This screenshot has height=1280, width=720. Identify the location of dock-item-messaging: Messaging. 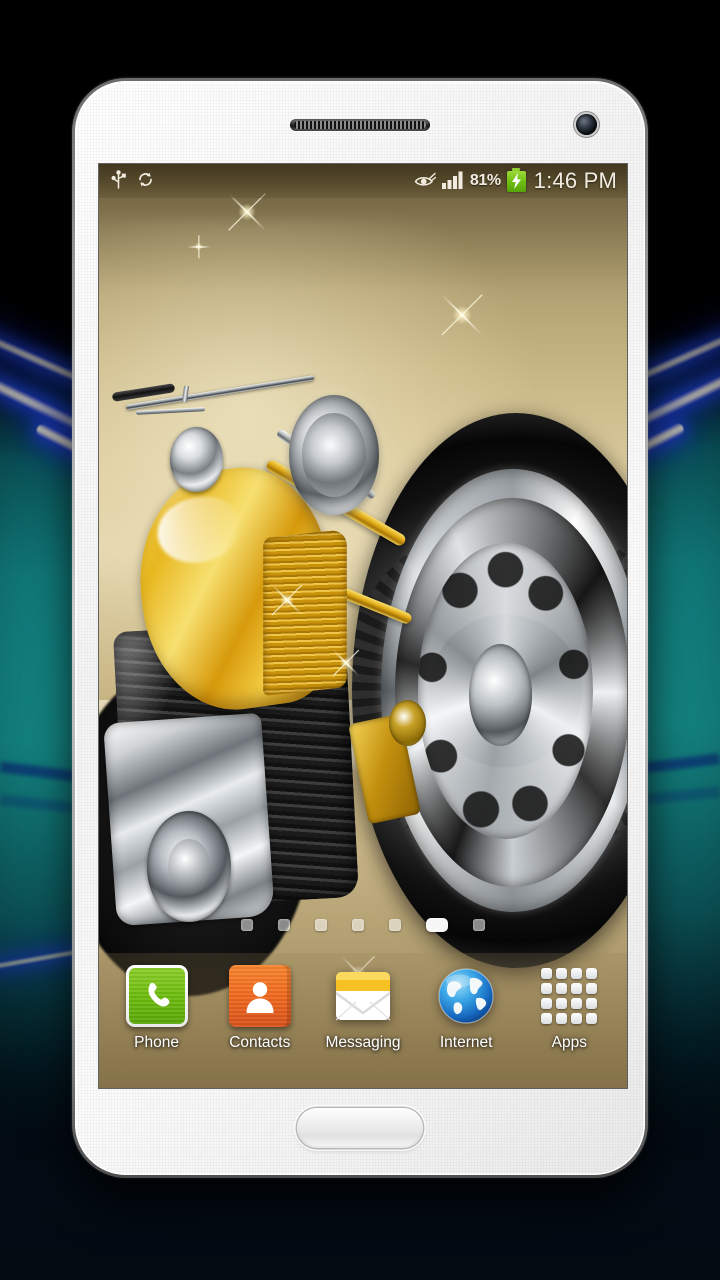
(363, 1008).